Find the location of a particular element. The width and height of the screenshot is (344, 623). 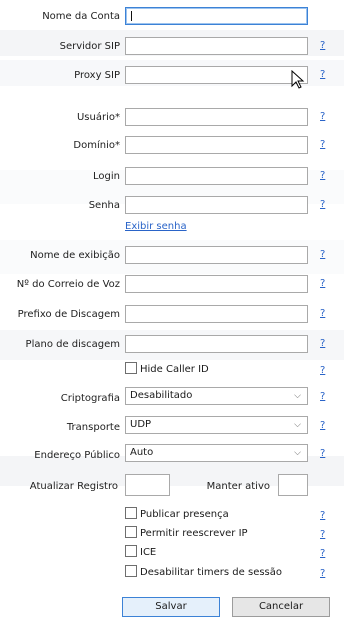

dial-plan-help-link: ? is located at coordinates (322, 343).